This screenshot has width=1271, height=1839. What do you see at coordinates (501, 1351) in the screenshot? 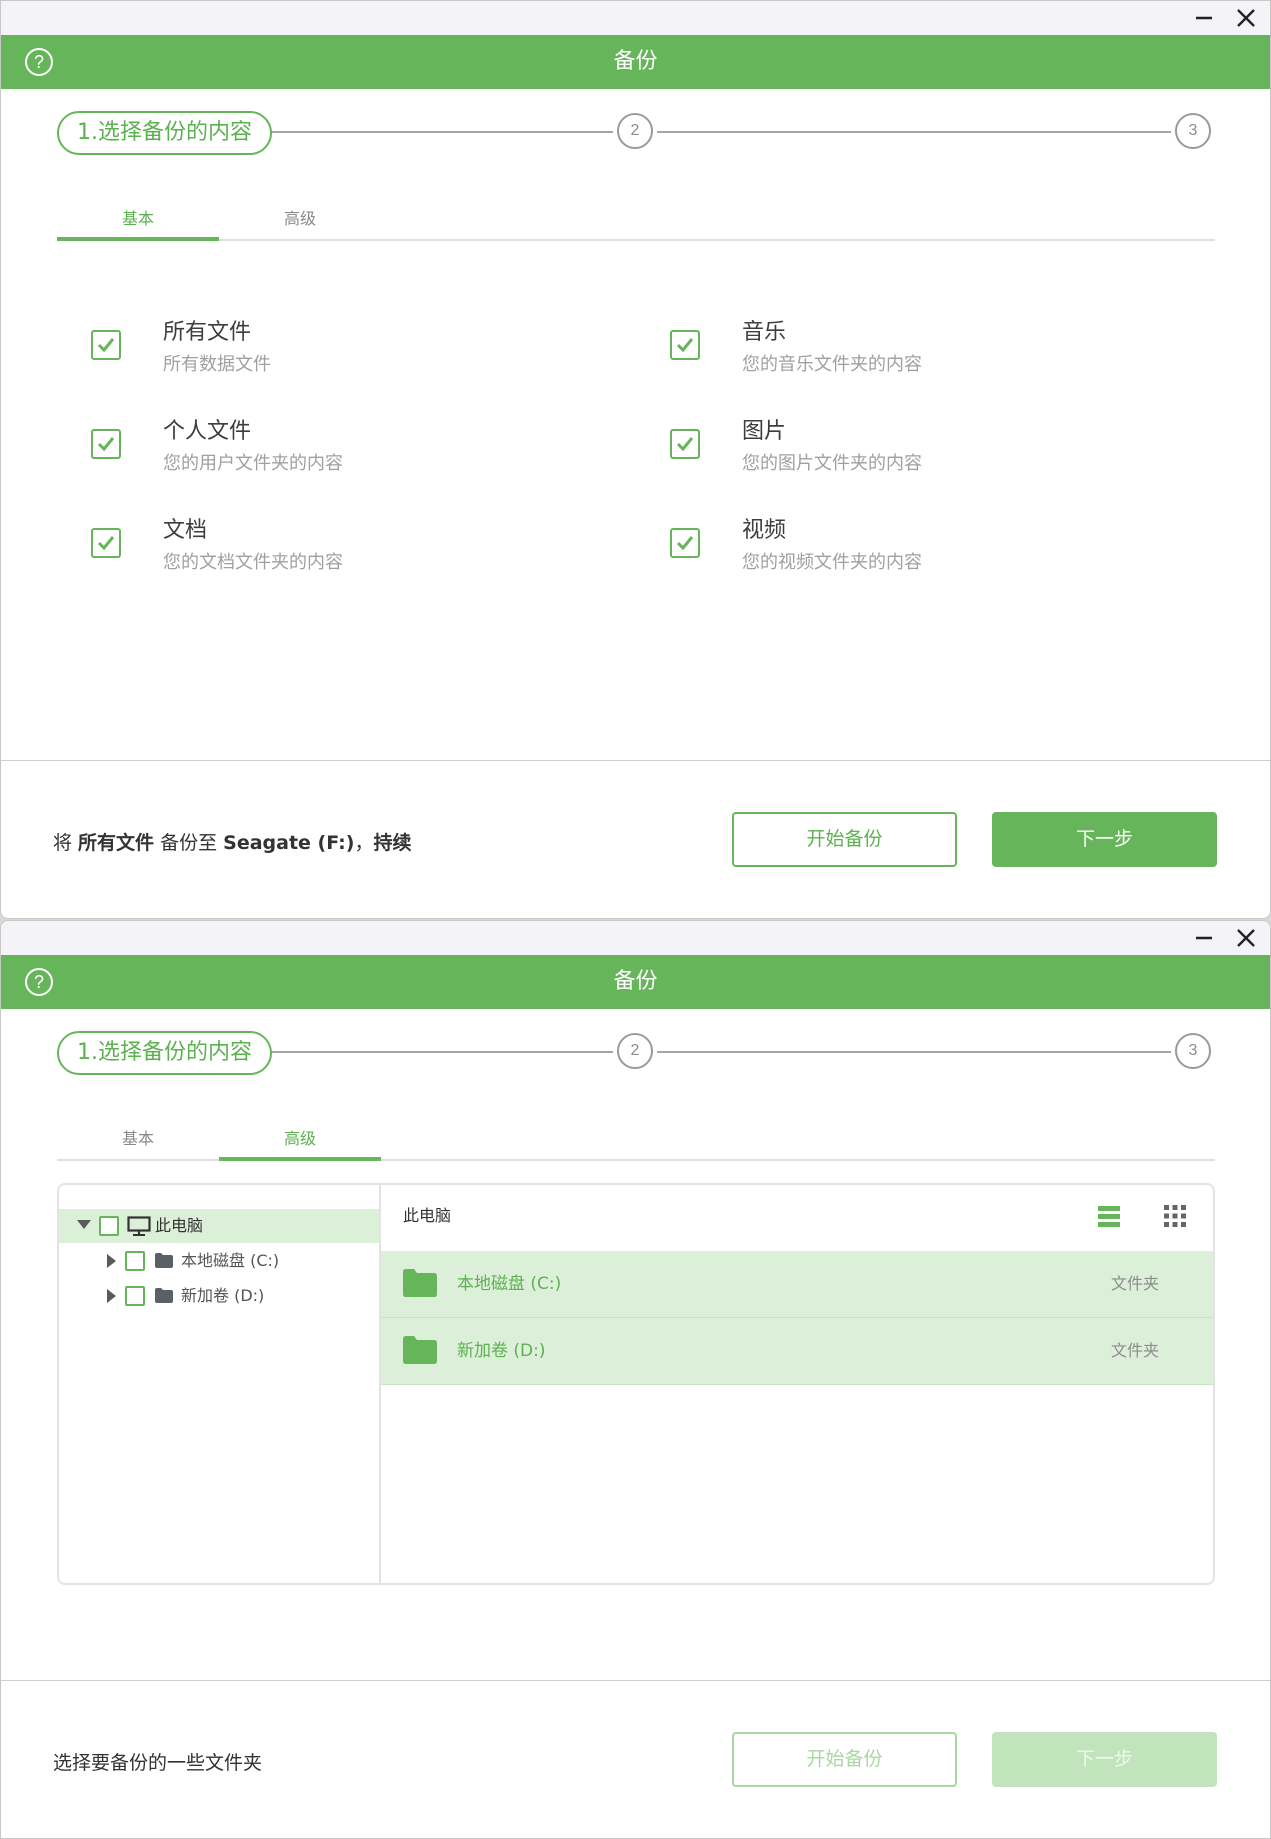
I see `list-item-name: 新加卷 (D:)` at bounding box center [501, 1351].